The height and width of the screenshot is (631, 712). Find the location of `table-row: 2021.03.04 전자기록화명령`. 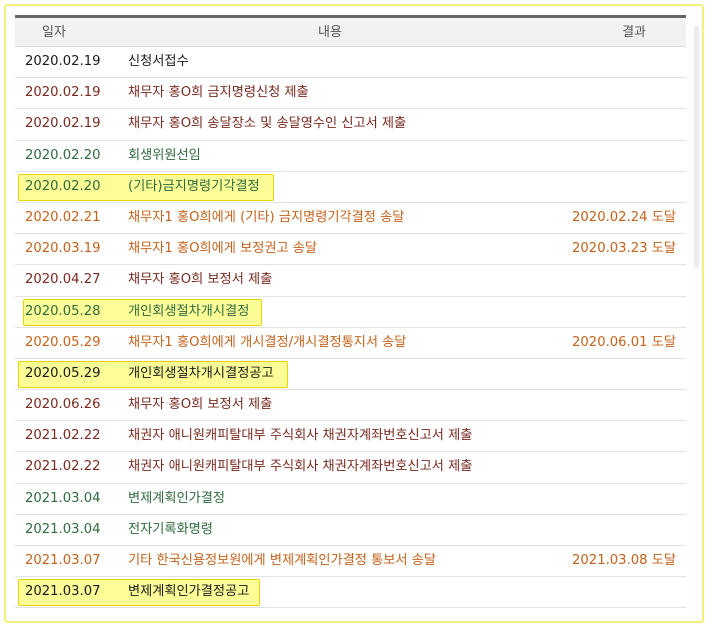

table-row: 2021.03.04 전자기록화명령 is located at coordinates (350, 530).